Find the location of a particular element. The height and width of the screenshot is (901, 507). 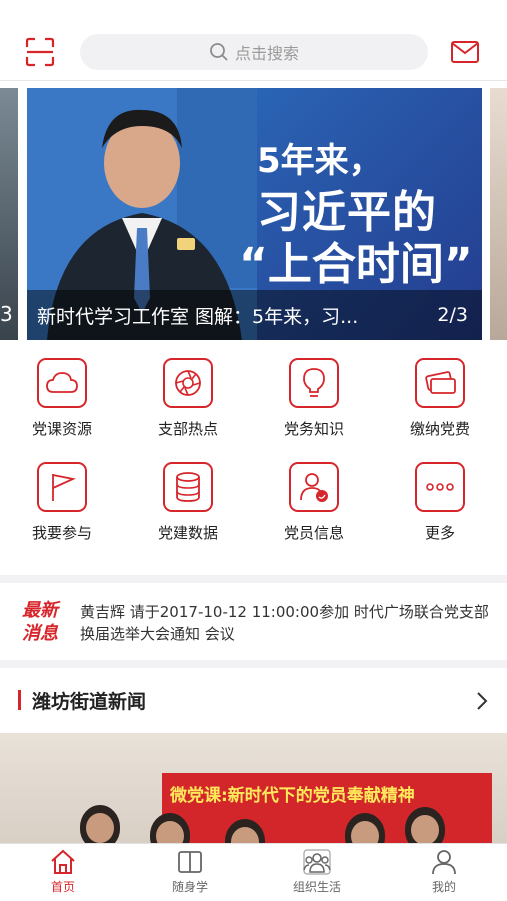

prev-slide-page: 3 is located at coordinates (6, 314).